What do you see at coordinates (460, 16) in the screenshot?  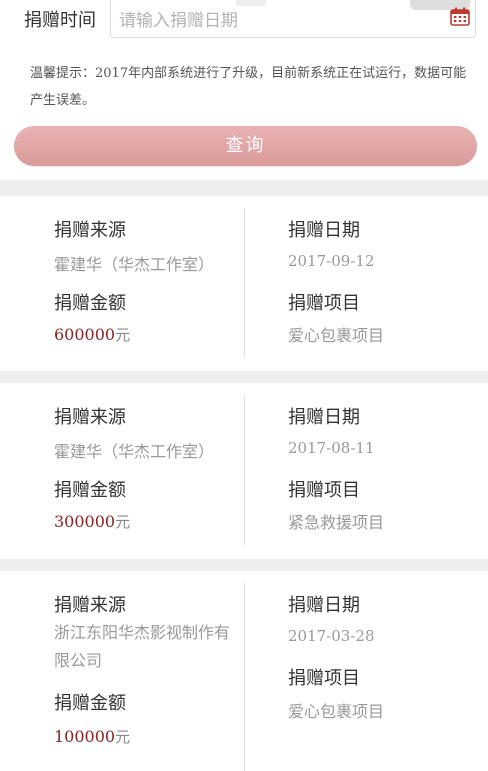 I see `calendar-icon` at bounding box center [460, 16].